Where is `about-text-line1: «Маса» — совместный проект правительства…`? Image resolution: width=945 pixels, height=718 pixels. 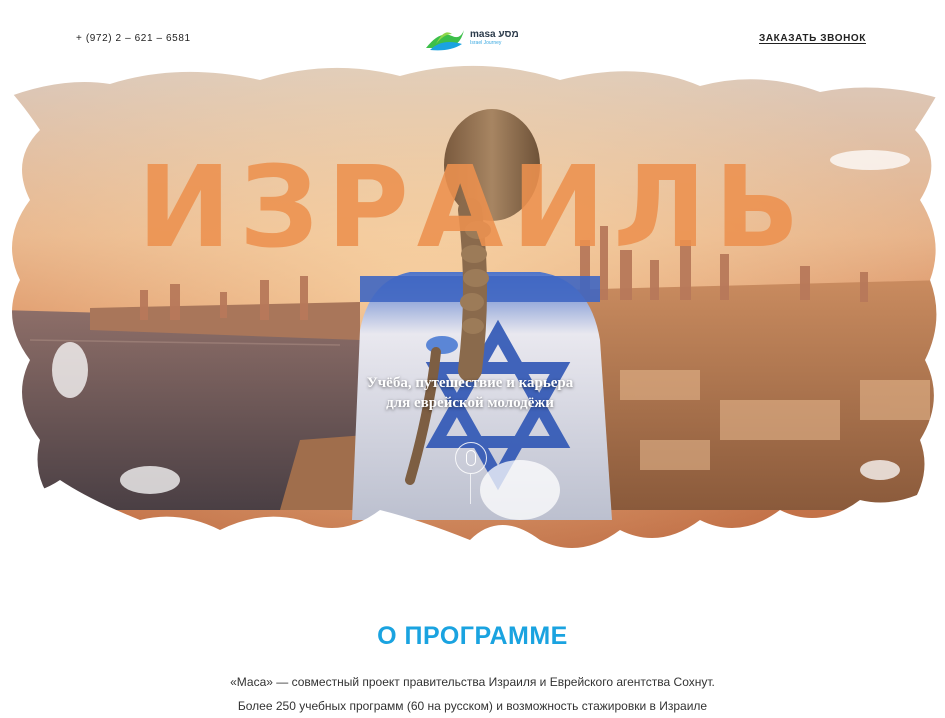 about-text-line1: «Маса» — совместный проект правительства… is located at coordinates (472, 682).